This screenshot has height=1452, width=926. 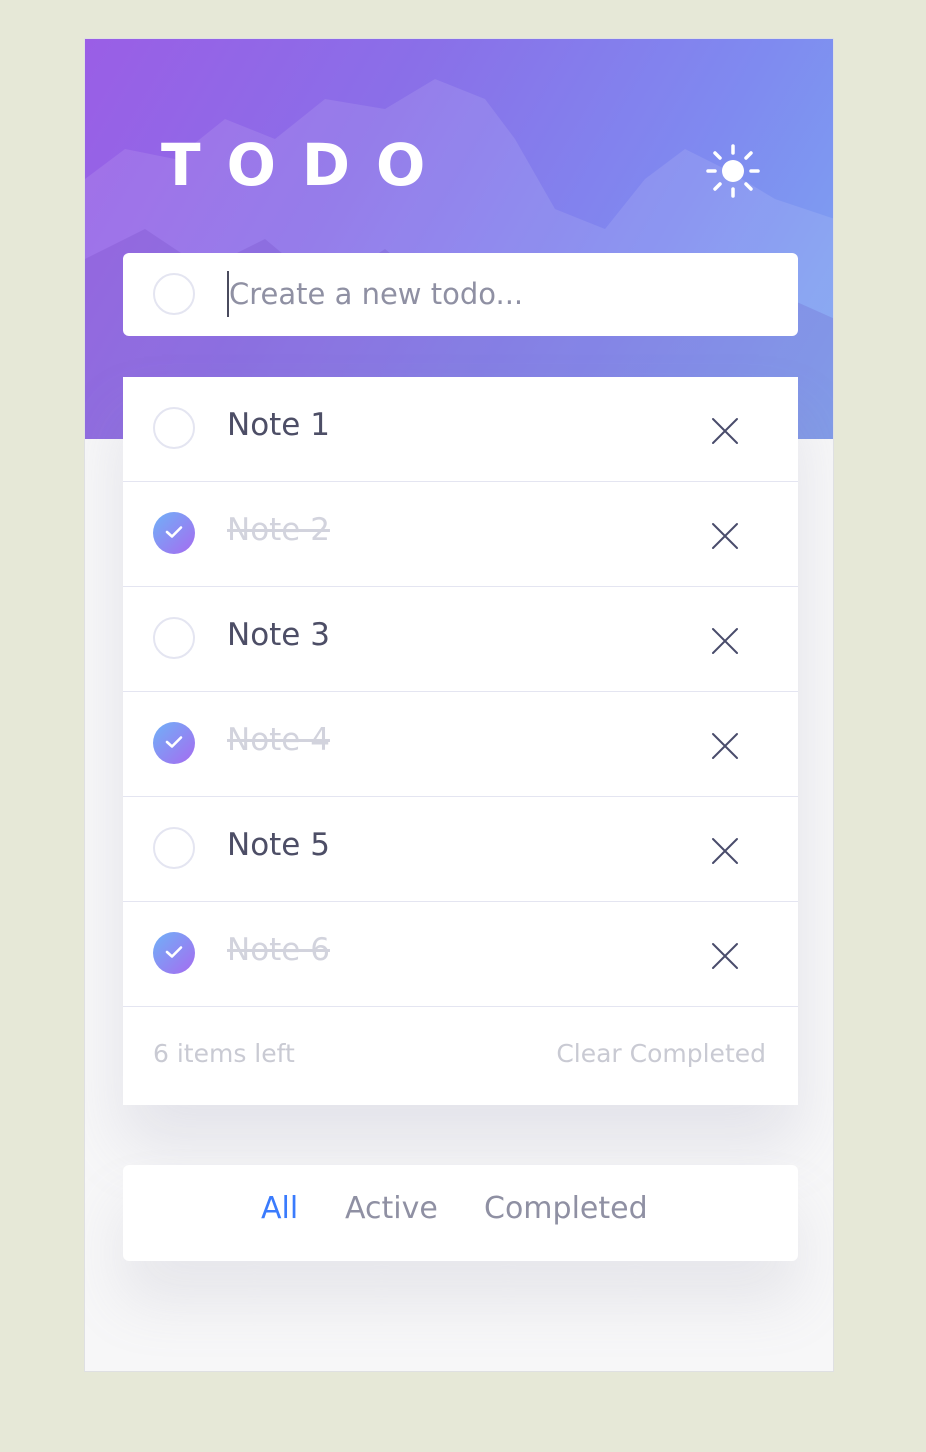 What do you see at coordinates (460, 954) in the screenshot?
I see `todo-item: Note 6` at bounding box center [460, 954].